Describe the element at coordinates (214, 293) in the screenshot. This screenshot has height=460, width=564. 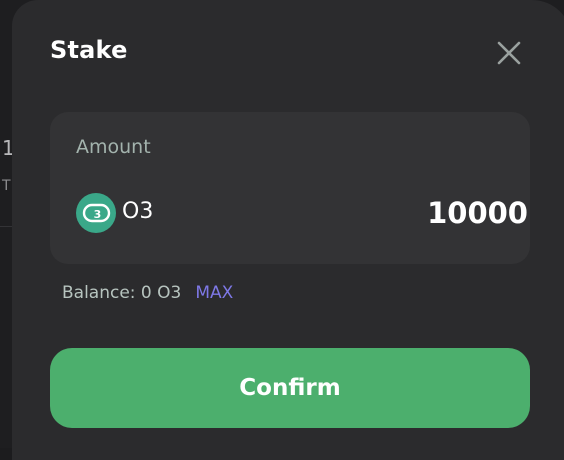
I see `max-button: MAX` at that location.